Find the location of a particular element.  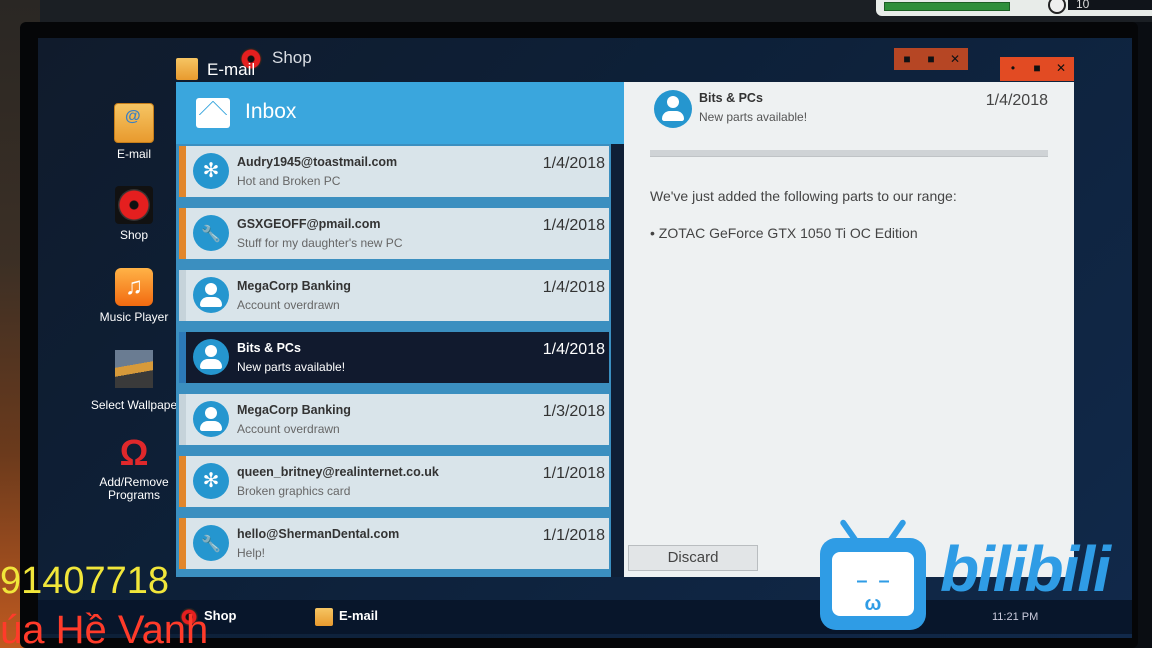

taskbar-item-shop: Shop is located at coordinates (220, 615).